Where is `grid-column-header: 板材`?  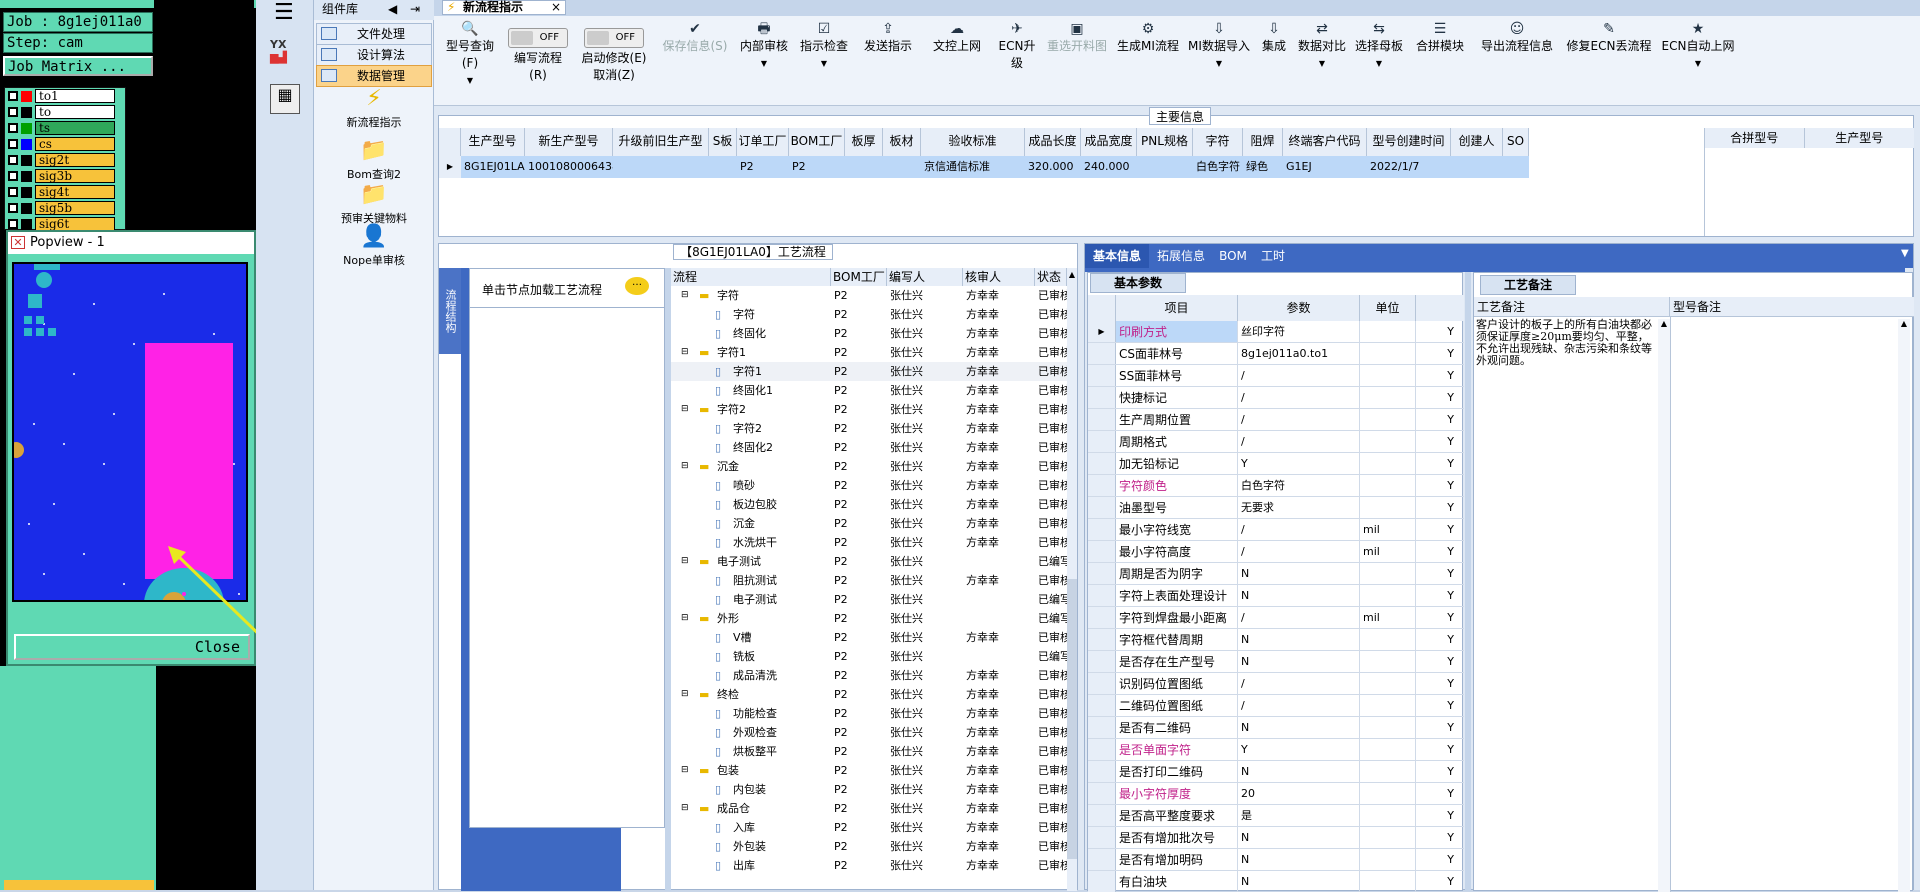 grid-column-header: 板材 is located at coordinates (902, 142).